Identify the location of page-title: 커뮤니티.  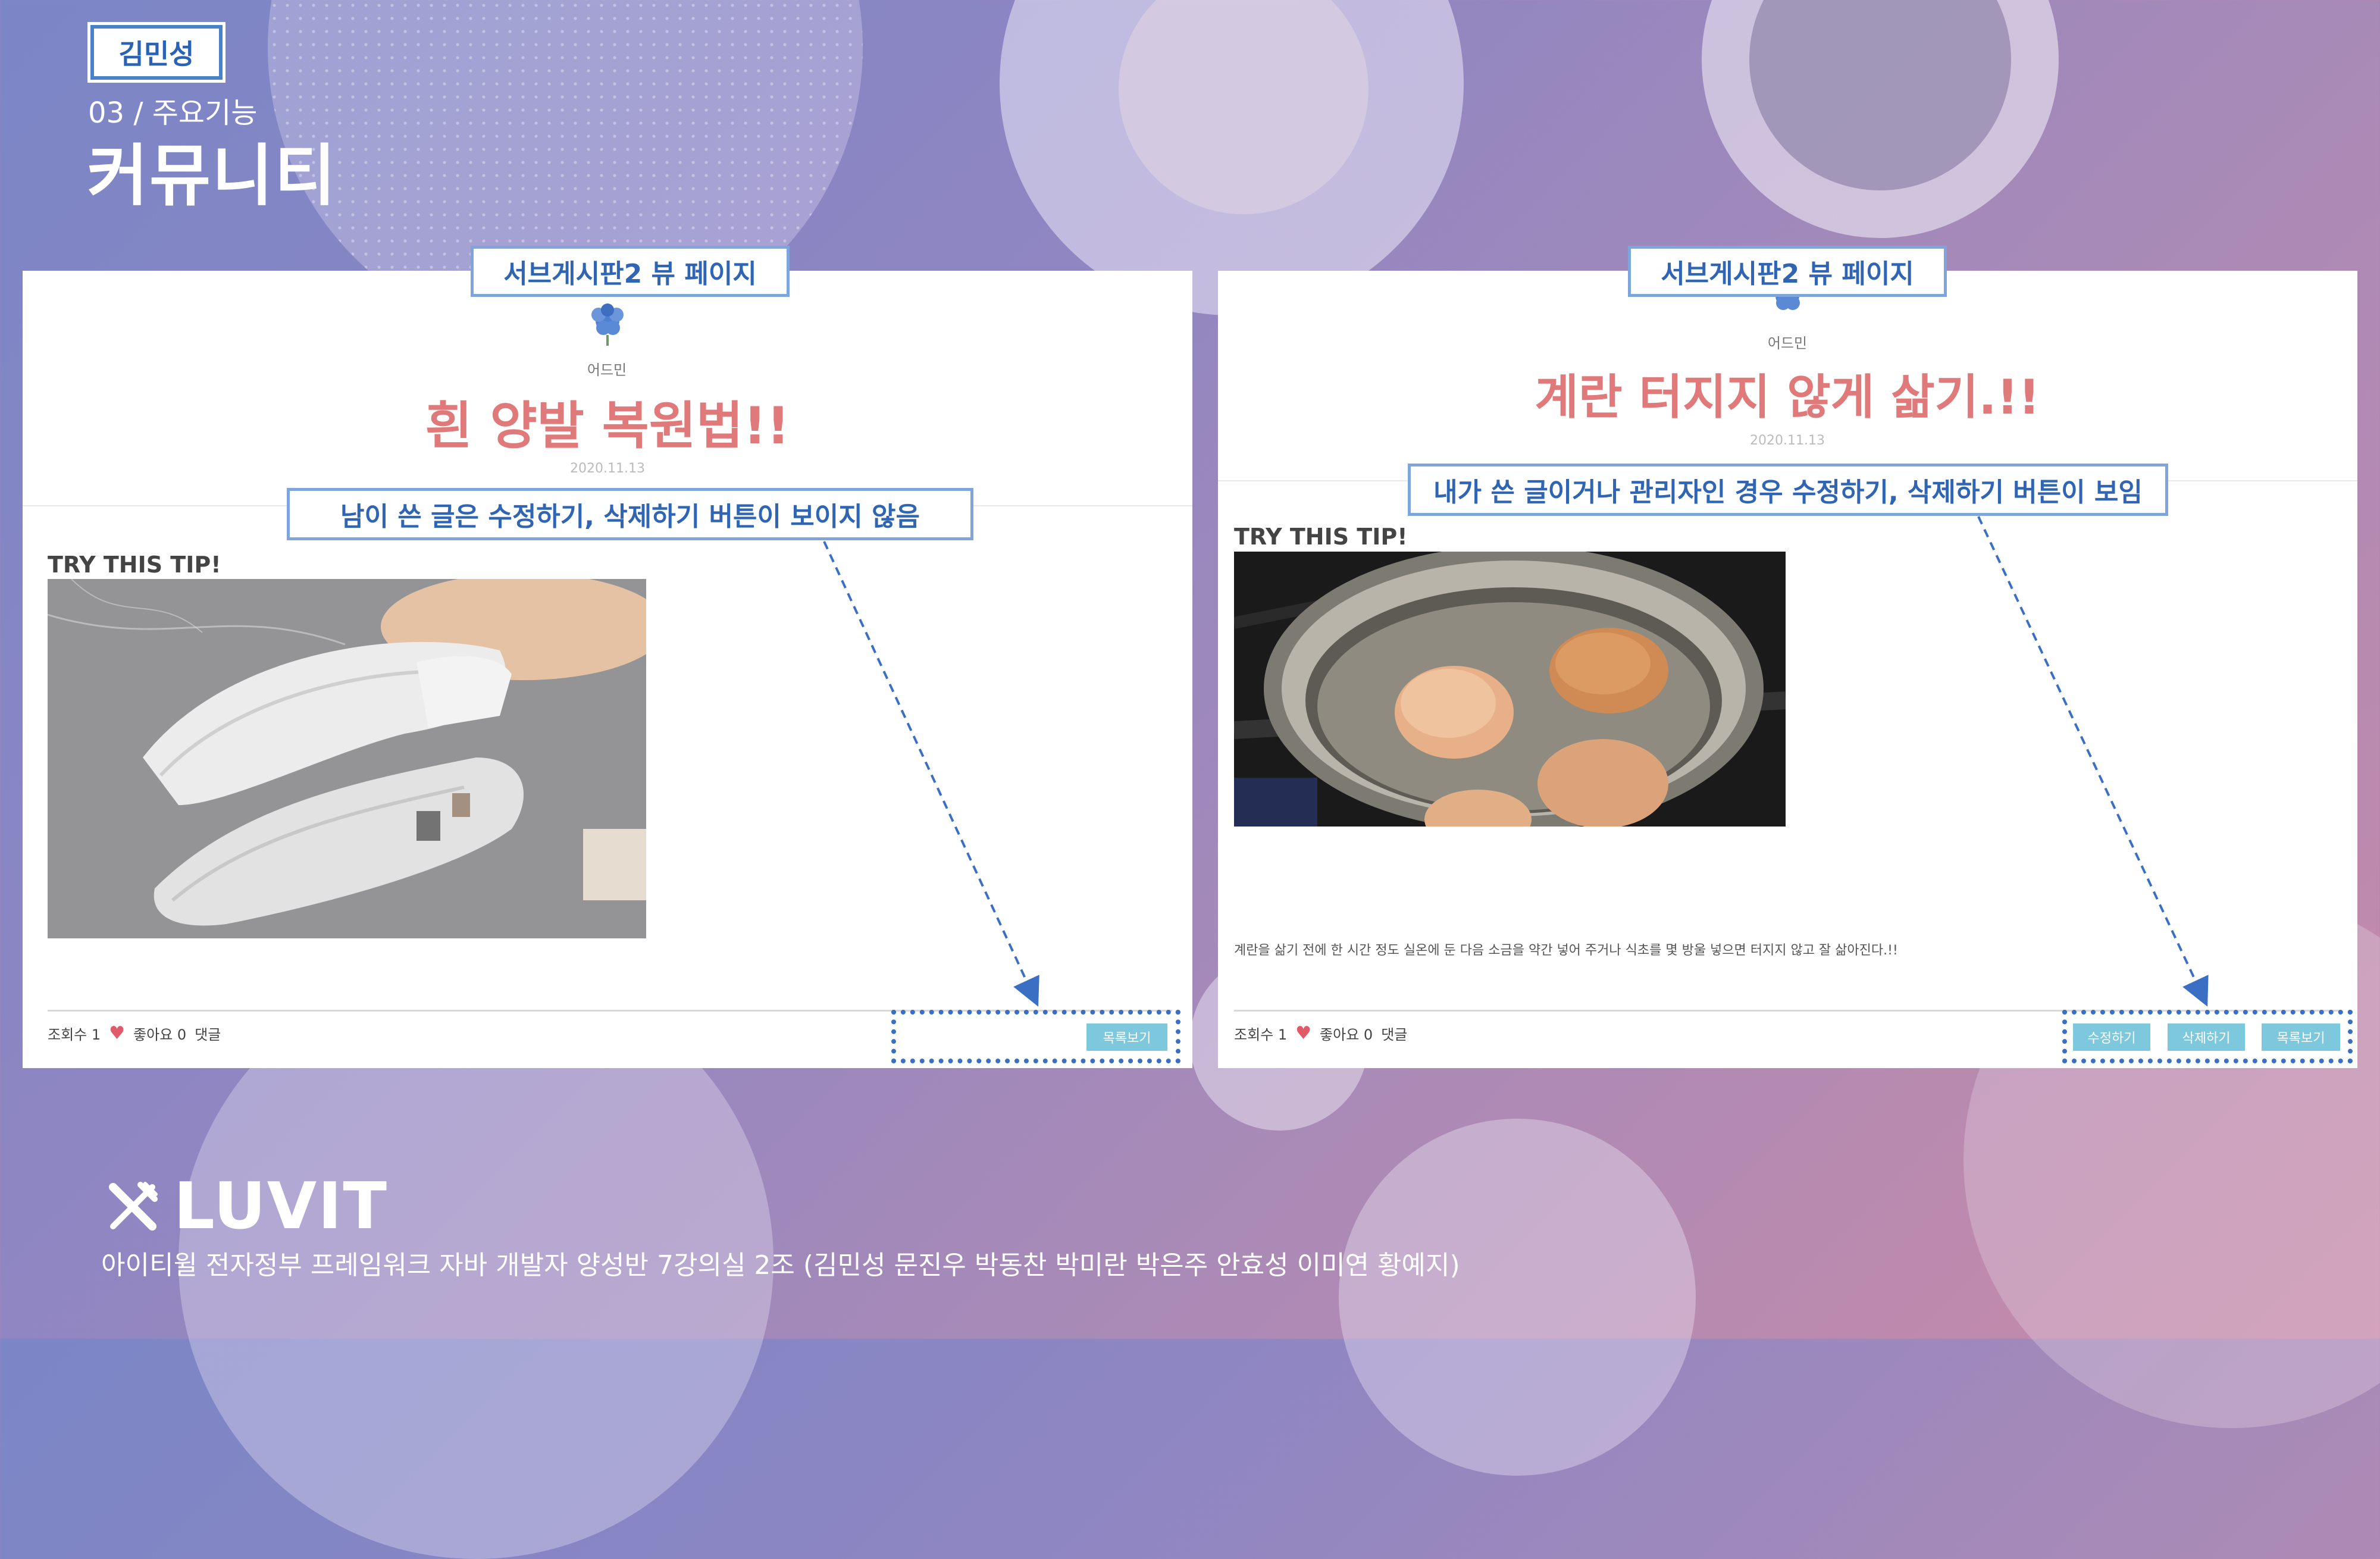
(212, 176).